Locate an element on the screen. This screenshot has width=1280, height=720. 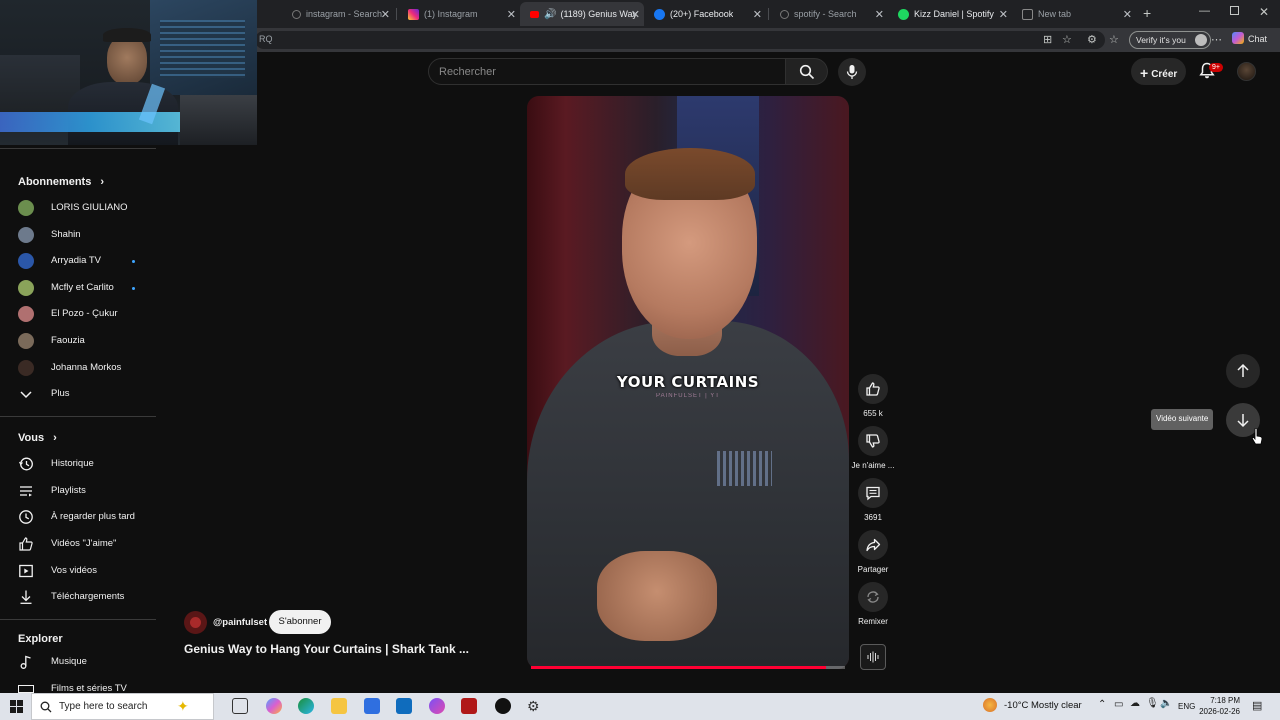
browser-tab: instagram - Search ✕ is located at coordinates (338, 14).